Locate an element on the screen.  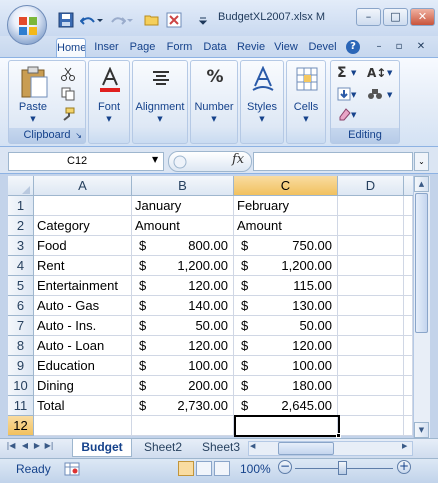
name-box-dropdown-icon: ▼ is located at coordinates (155, 159).